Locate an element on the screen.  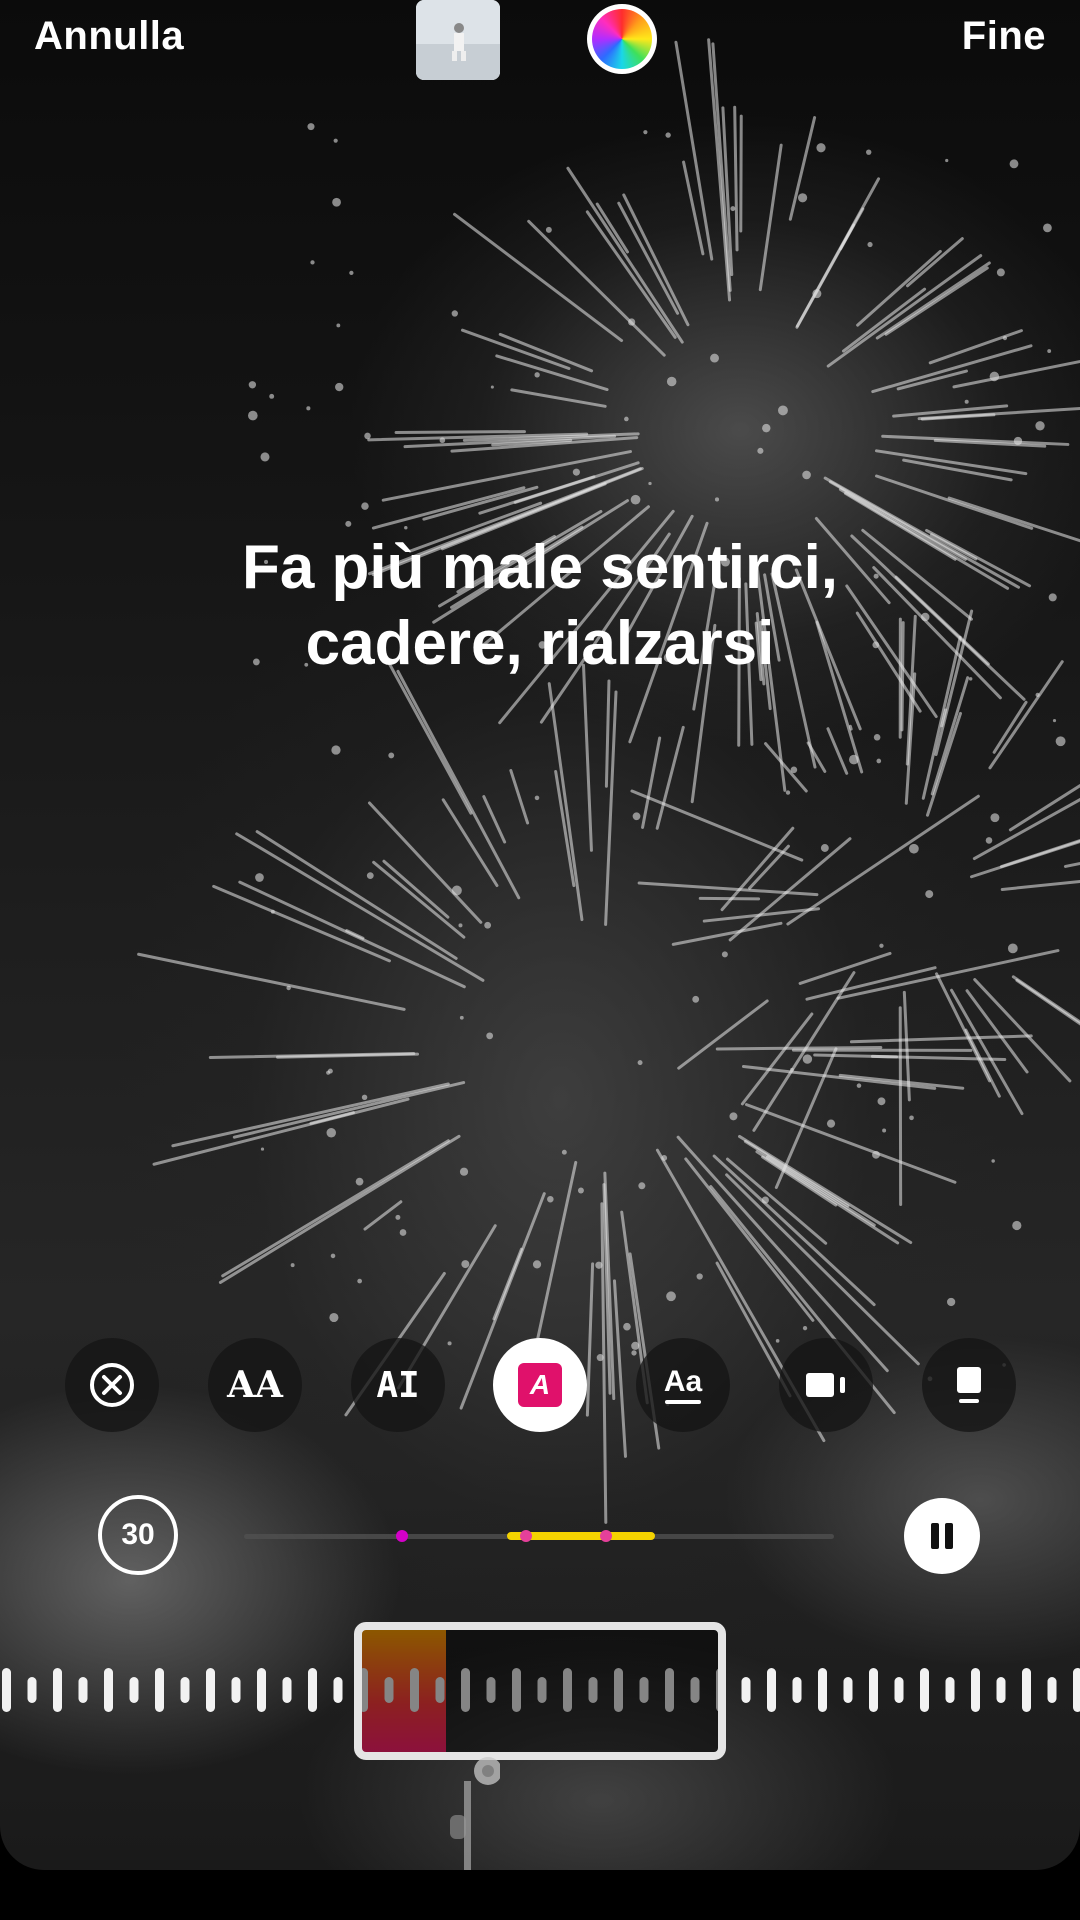
underline-style-letters: Aa is located at coordinates (683, 1381).